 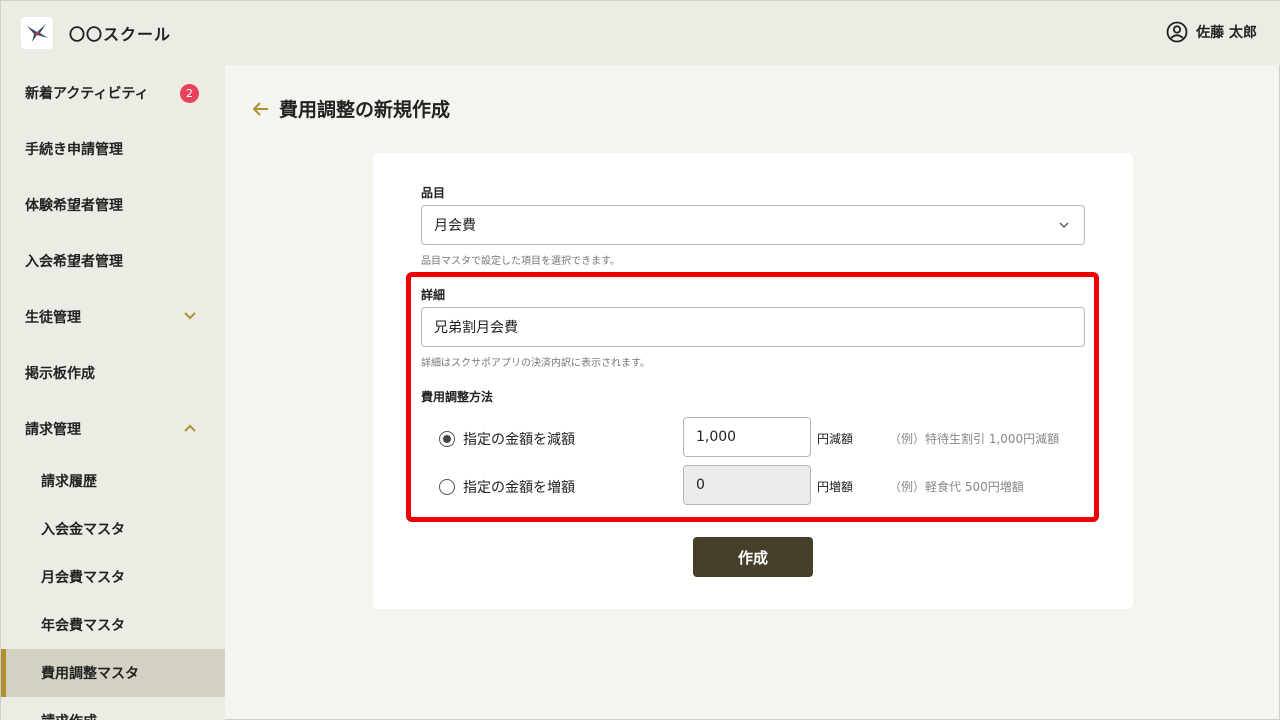 I want to click on decrease-option-label: 指定の金額を減額, so click(x=519, y=440).